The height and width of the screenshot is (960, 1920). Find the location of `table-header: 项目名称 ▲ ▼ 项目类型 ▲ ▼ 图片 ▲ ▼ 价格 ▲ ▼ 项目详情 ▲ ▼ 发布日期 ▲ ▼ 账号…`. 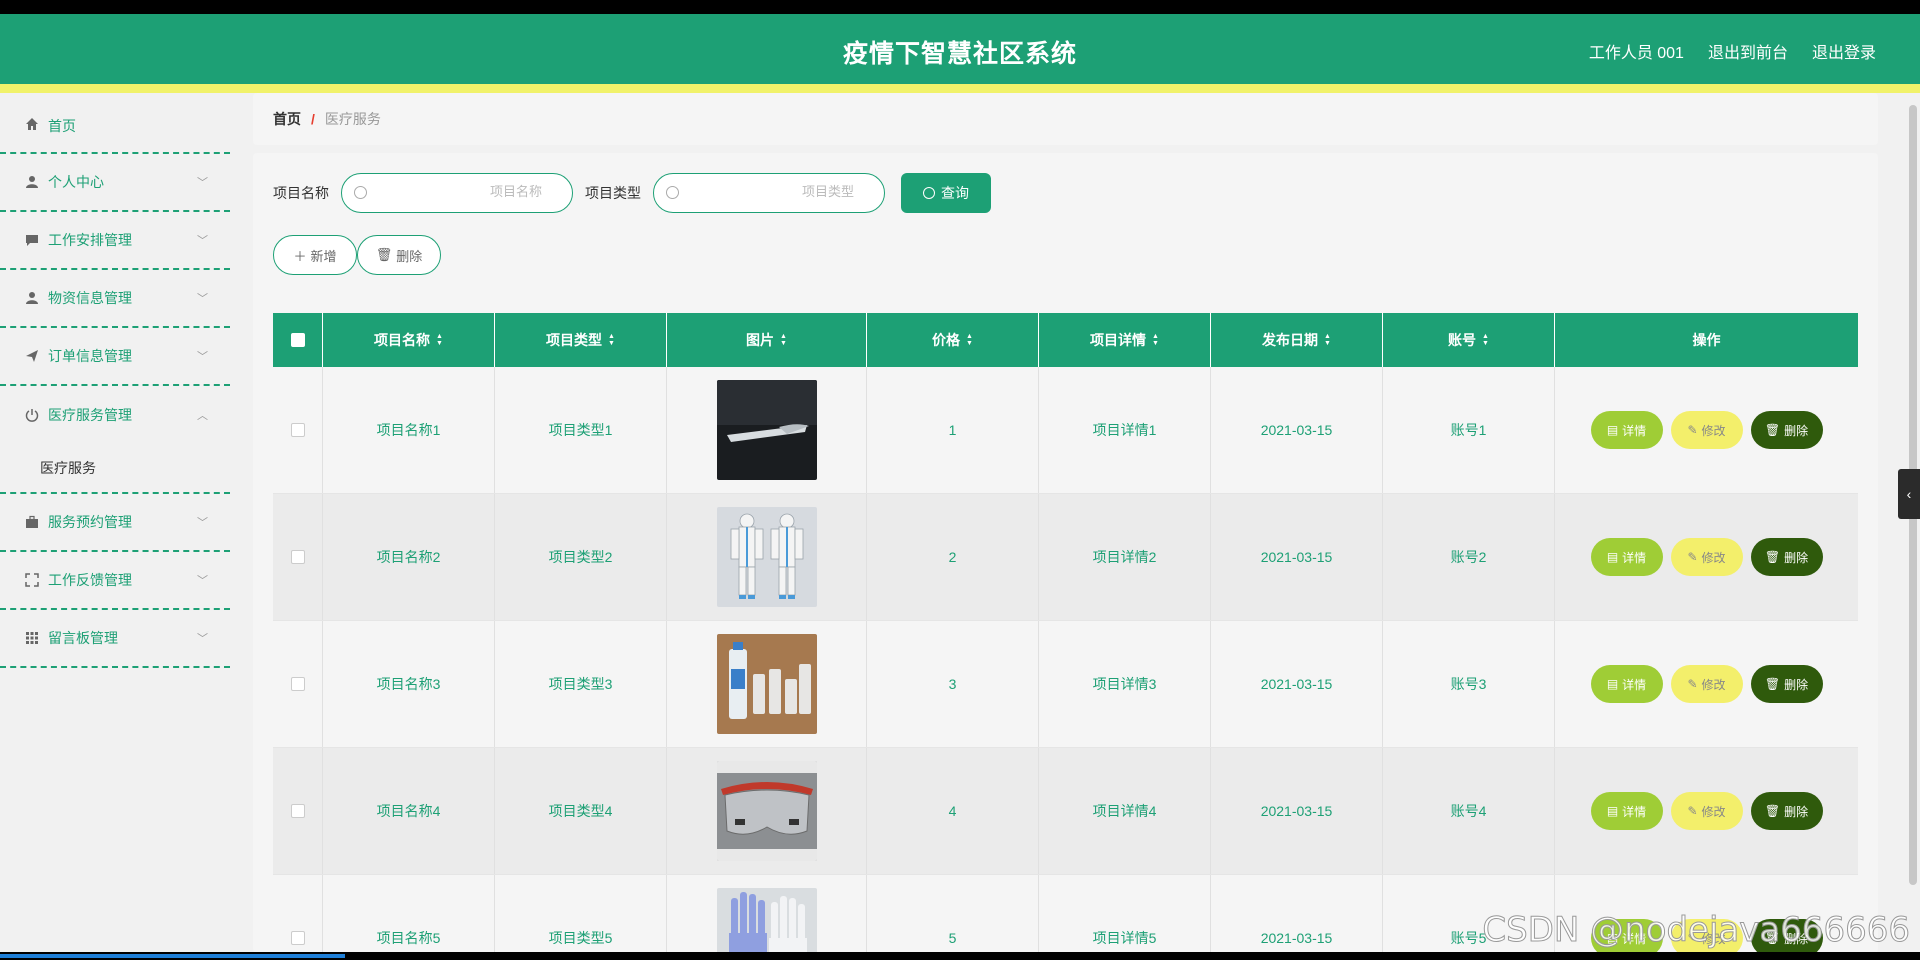

table-header: 项目名称 ▲ ▼ 项目类型 ▲ ▼ 图片 ▲ ▼ 价格 ▲ ▼ 项目详情 ▲ ▼ 发布日期 ▲ ▼ 账号… is located at coordinates (1065, 340).